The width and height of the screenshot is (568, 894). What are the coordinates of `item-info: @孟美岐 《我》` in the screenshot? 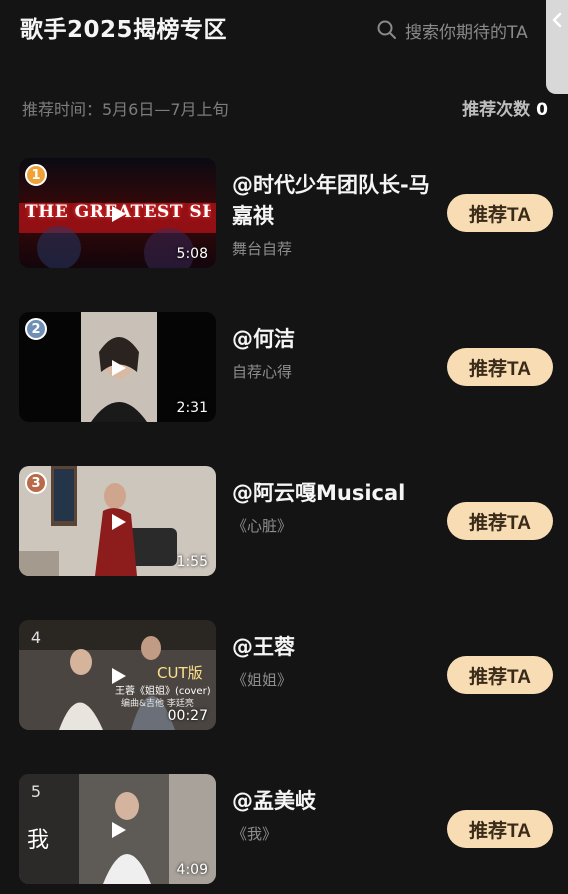 It's located at (332, 815).